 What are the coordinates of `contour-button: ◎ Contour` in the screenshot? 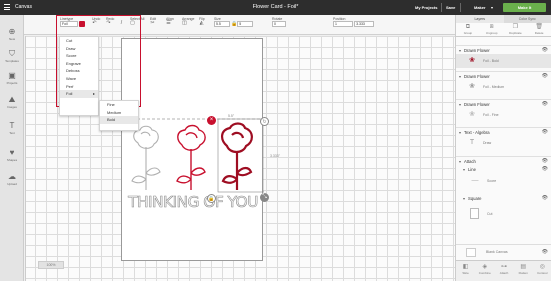 It's located at (542, 271).